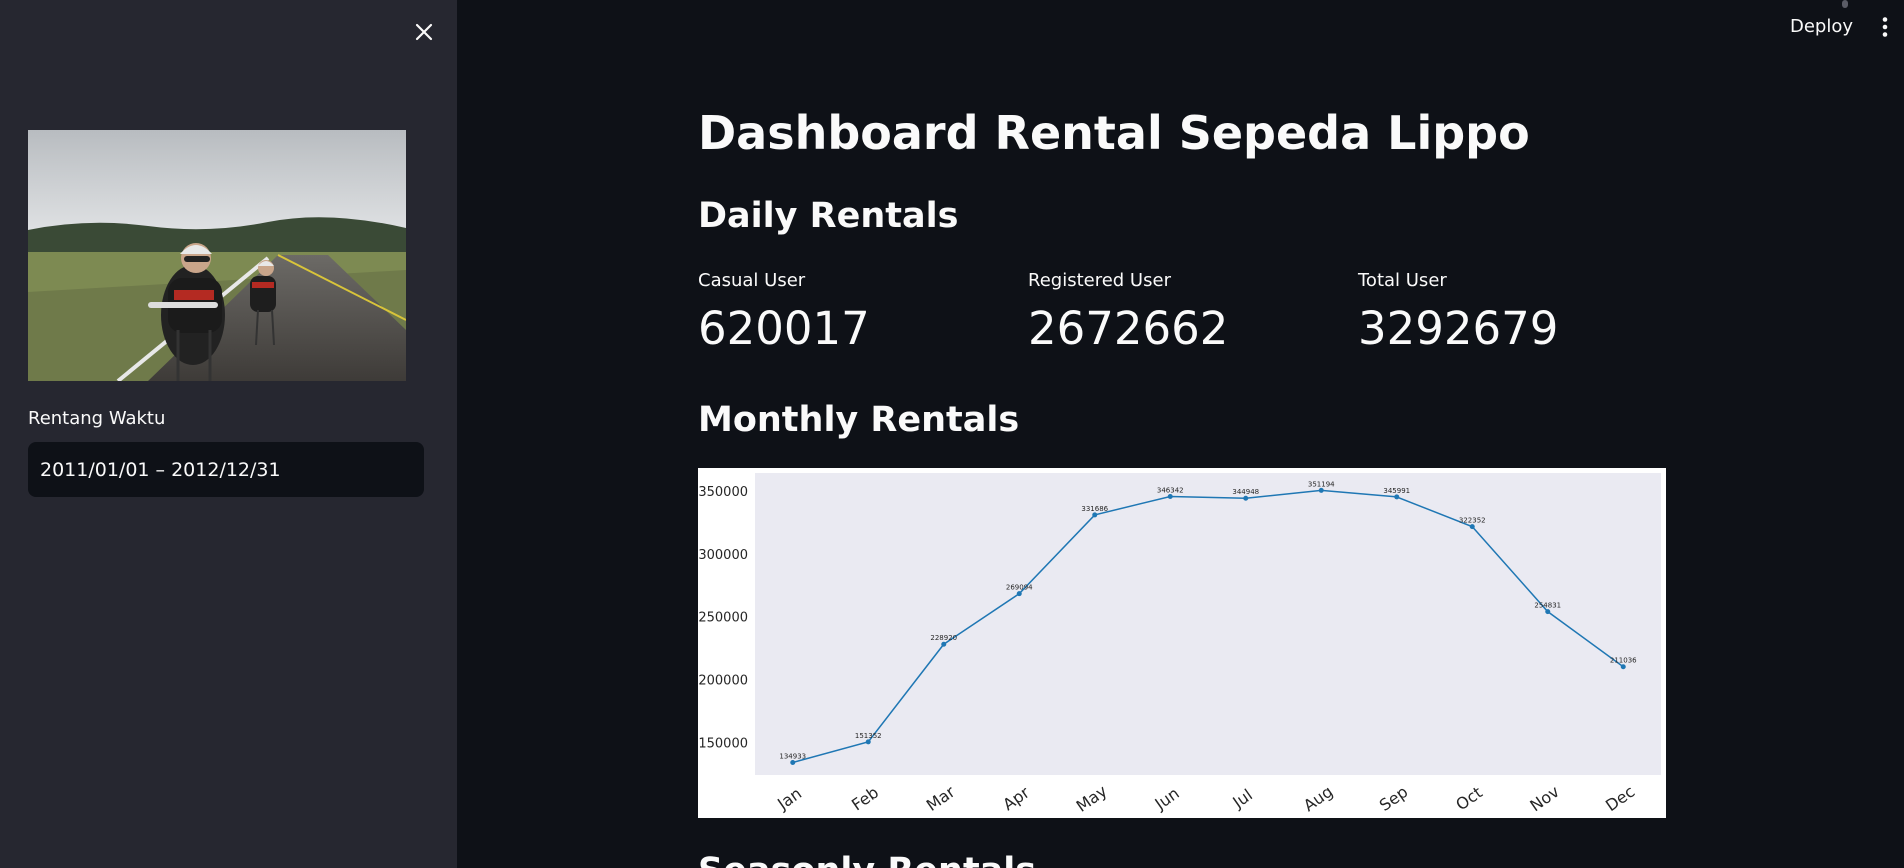 Image resolution: width=1904 pixels, height=868 pixels. What do you see at coordinates (723, 744) in the screenshot?
I see `y-tick-label: 150000` at bounding box center [723, 744].